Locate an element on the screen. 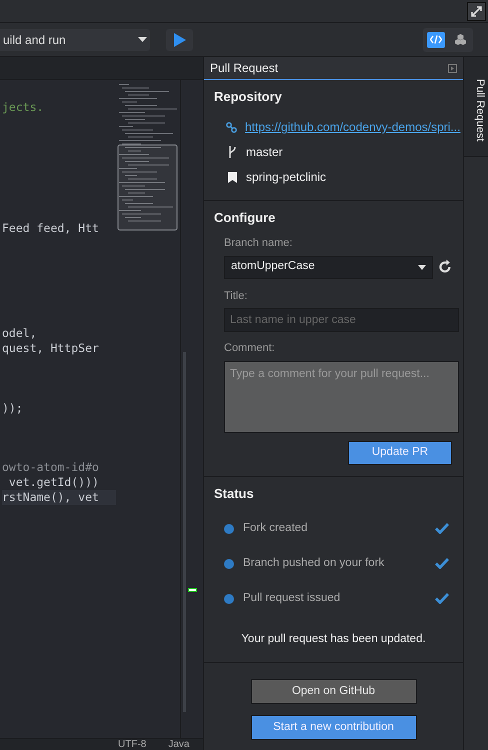 The width and height of the screenshot is (488, 750). branch-icon is located at coordinates (232, 152).